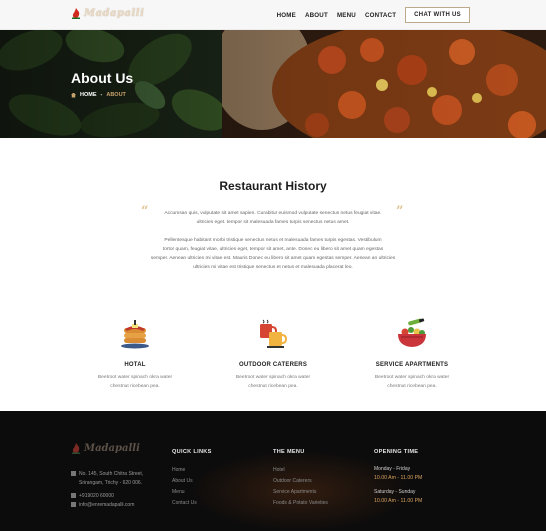 The width and height of the screenshot is (546, 531). What do you see at coordinates (286, 15) in the screenshot?
I see `nav-home: HOME` at bounding box center [286, 15].